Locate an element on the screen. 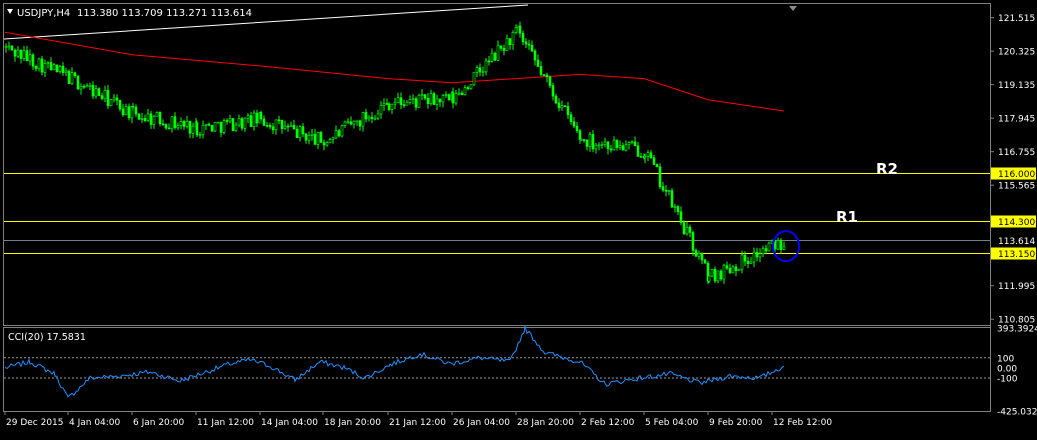 The image size is (1037, 440). cci-tick-label: 100 is located at coordinates (1005, 359).